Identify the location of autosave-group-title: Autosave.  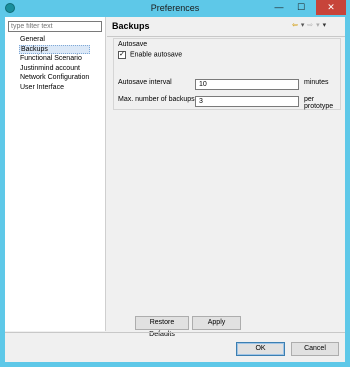
(133, 44).